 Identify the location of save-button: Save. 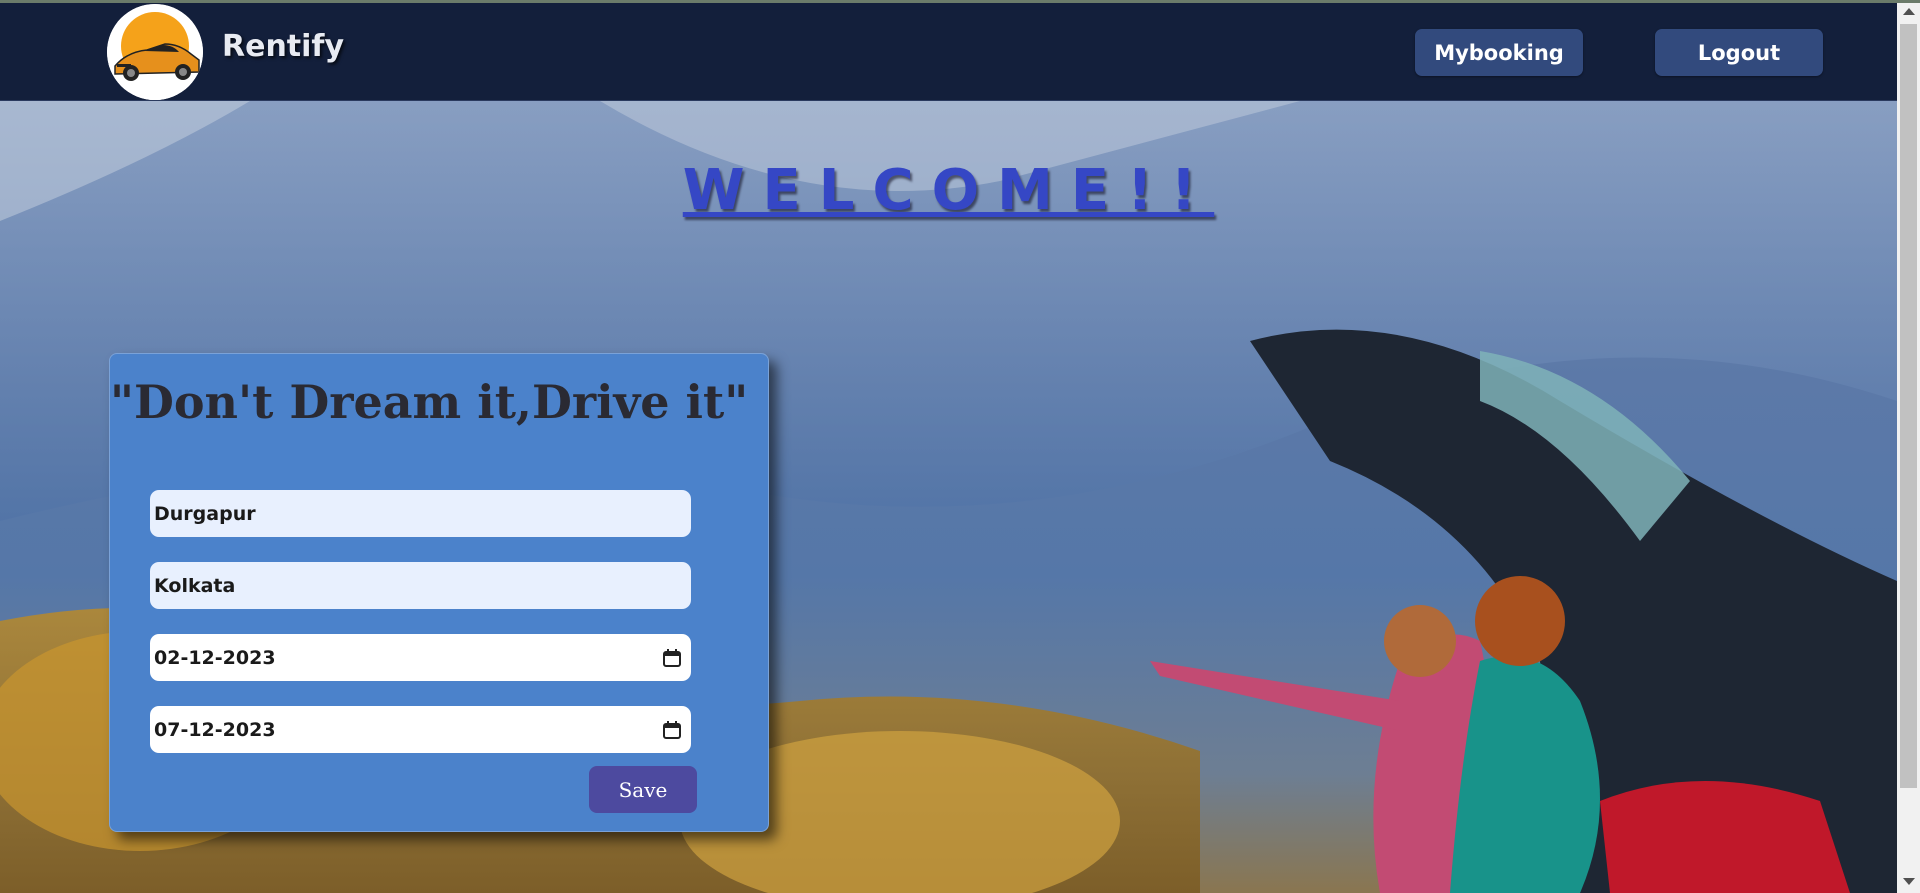
(643, 789).